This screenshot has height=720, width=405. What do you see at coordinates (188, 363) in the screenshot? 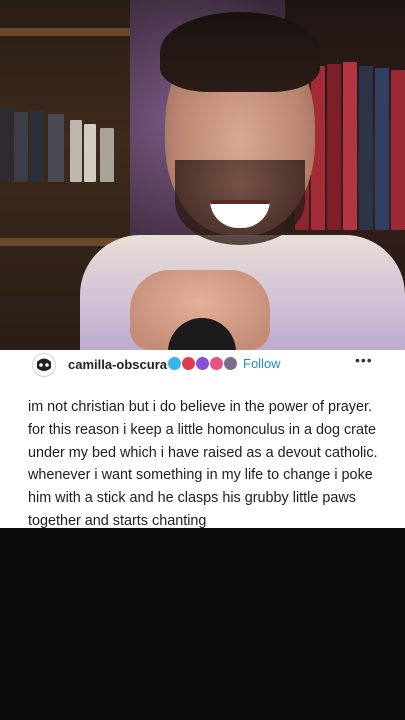
I see `red-badge-icon` at bounding box center [188, 363].